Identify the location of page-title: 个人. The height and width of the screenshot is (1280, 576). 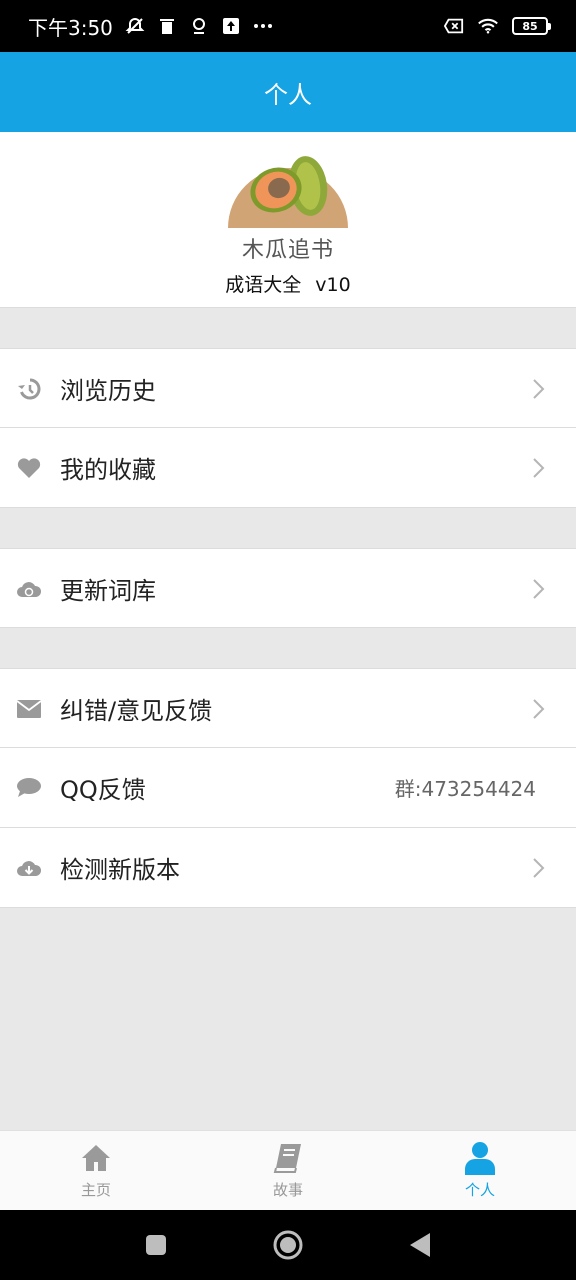
(288, 94).